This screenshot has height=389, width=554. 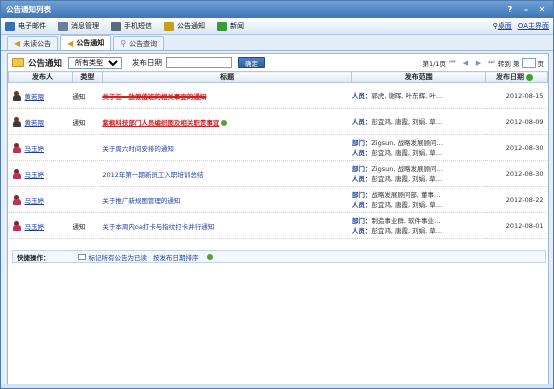 What do you see at coordinates (184, 26) in the screenshot?
I see `menu-item-3: 公告通知` at bounding box center [184, 26].